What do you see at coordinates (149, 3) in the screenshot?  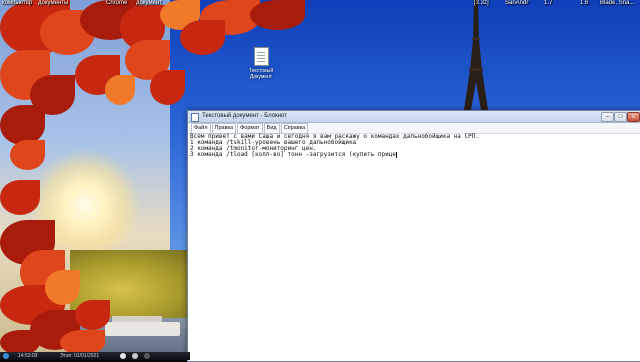 I see `desktop-icon-document-label: документ` at bounding box center [149, 3].